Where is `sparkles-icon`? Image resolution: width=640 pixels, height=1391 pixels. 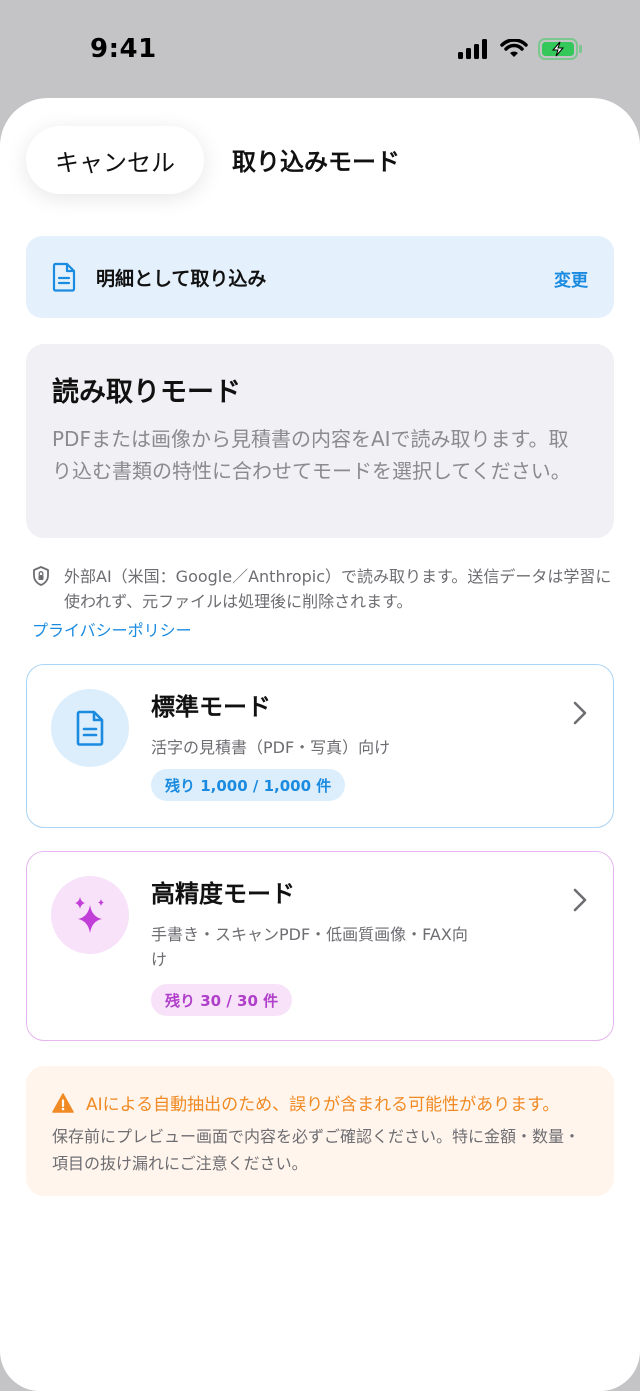 sparkles-icon is located at coordinates (89, 915).